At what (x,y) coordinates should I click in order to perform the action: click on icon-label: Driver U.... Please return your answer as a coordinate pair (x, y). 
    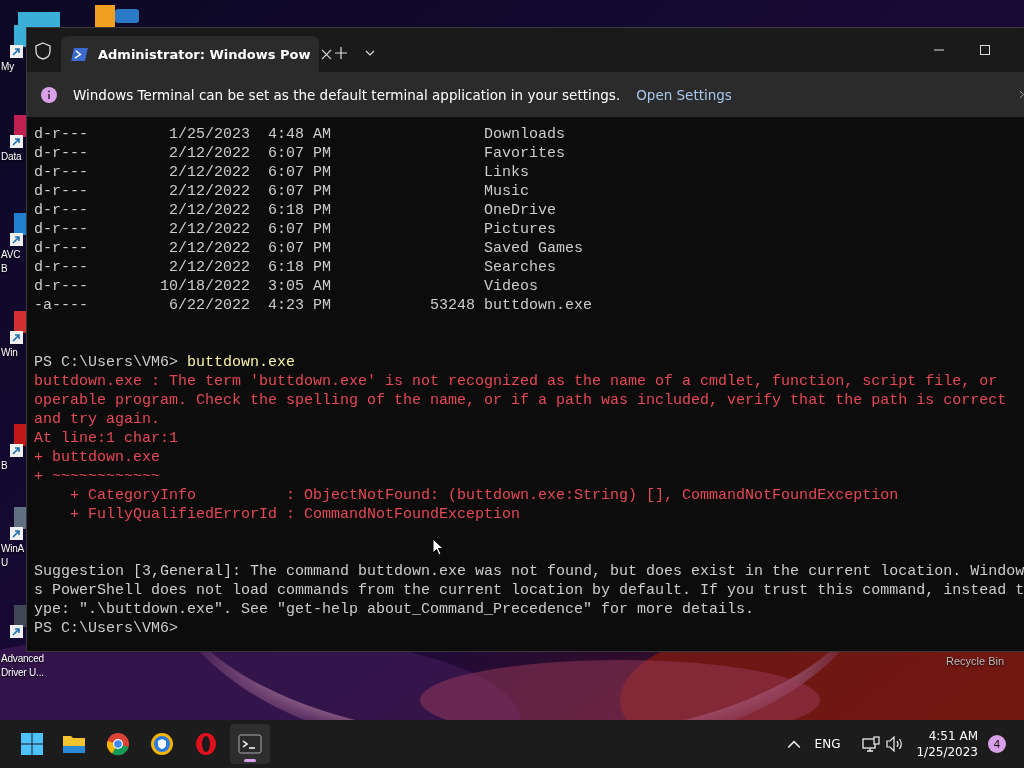
    Looking at the image, I should click on (22, 673).